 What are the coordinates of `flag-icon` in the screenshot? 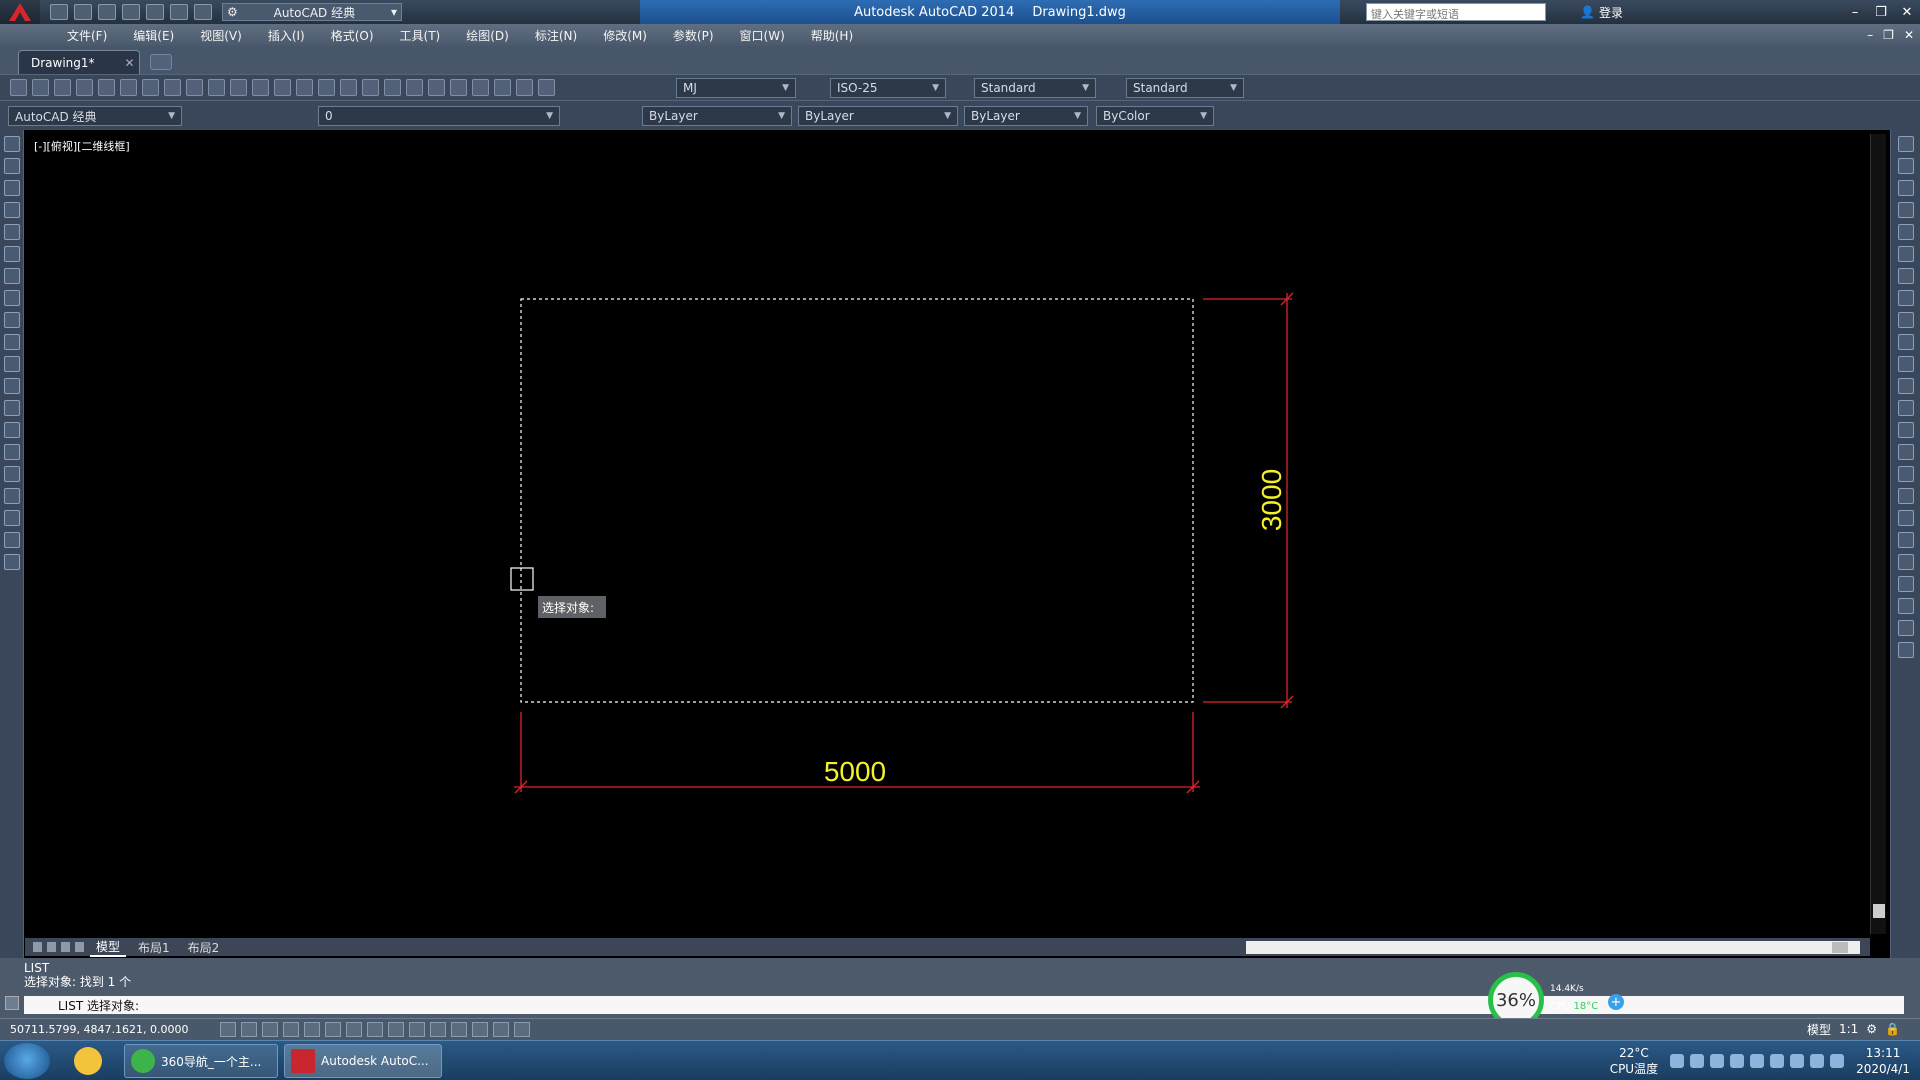 It's located at (1757, 1061).